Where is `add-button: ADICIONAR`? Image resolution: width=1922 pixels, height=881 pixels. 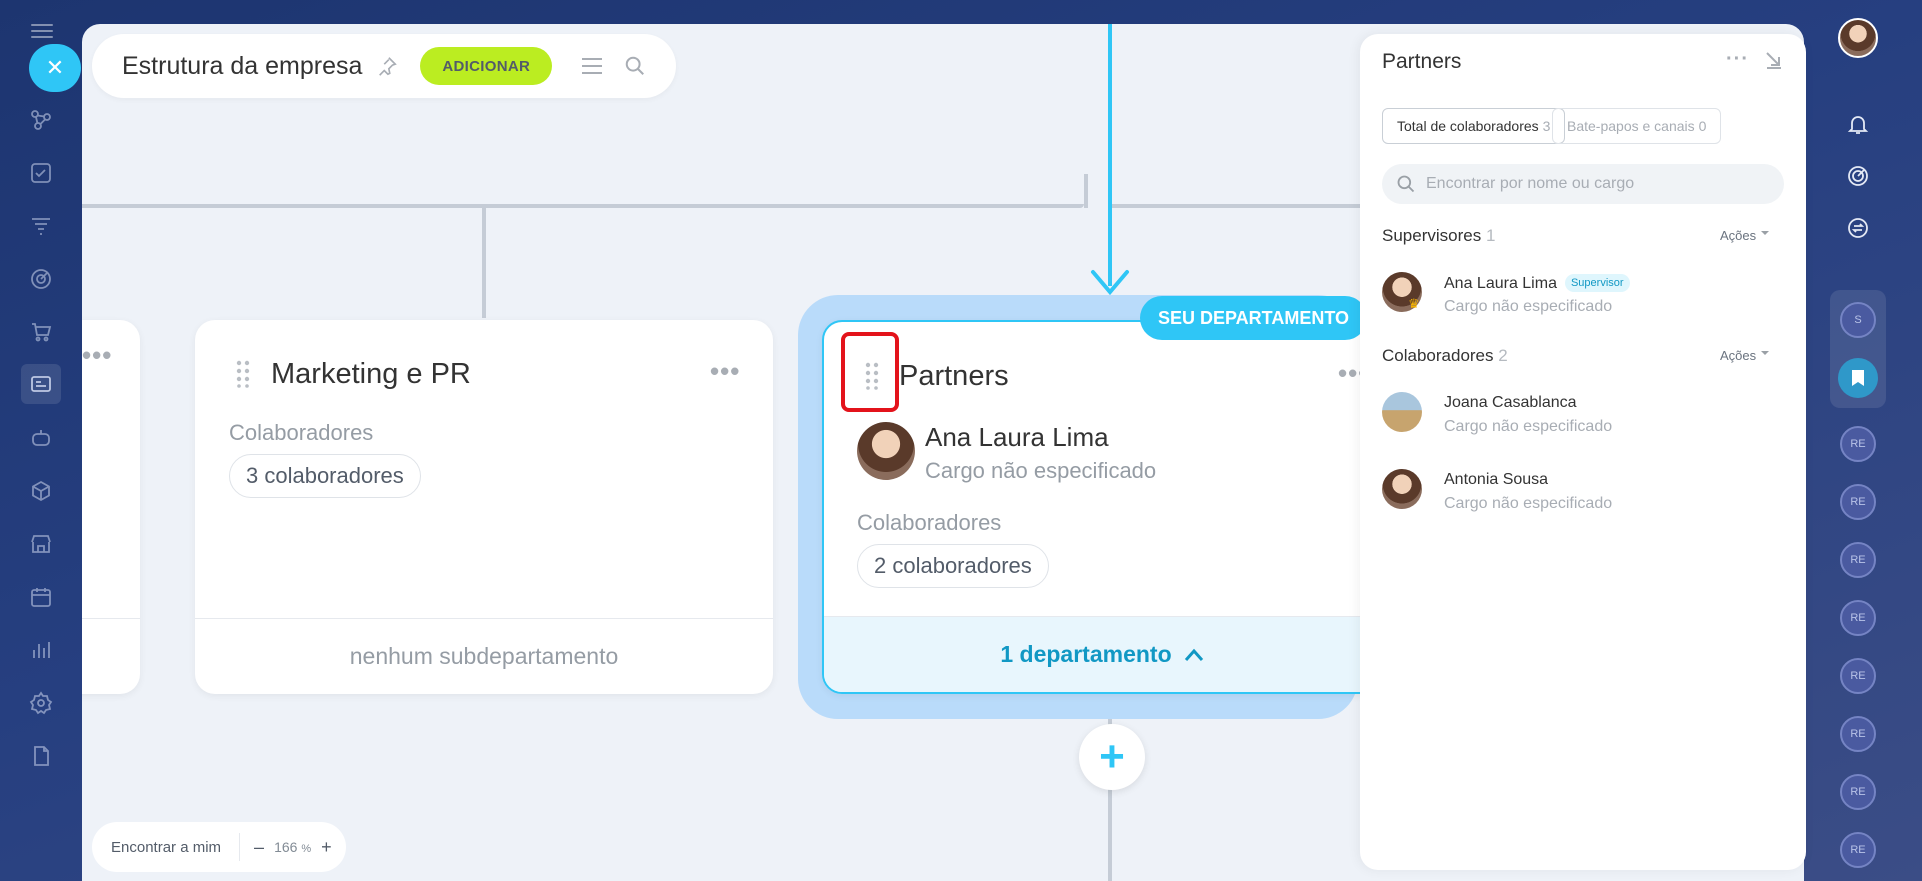 add-button: ADICIONAR is located at coordinates (486, 66).